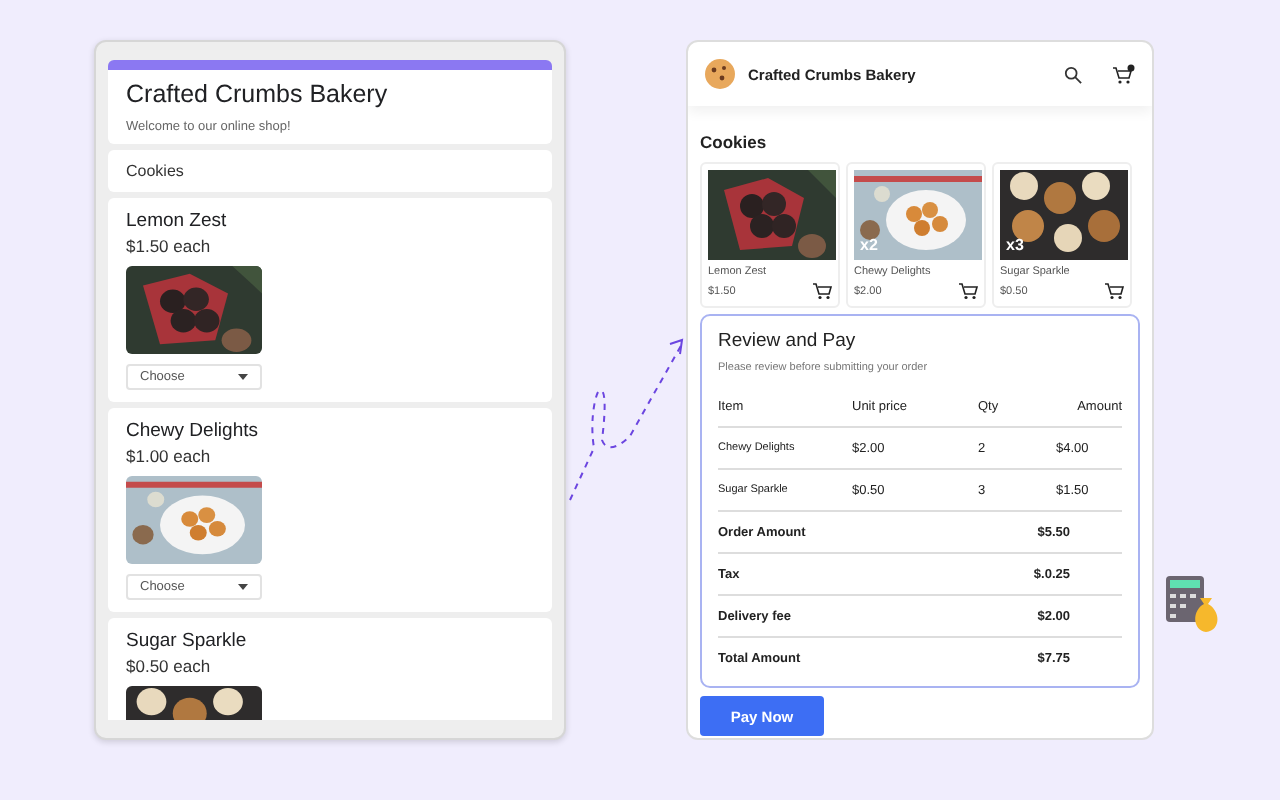 This screenshot has width=1280, height=800. What do you see at coordinates (1015, 245) in the screenshot?
I see `quantity-label: x3` at bounding box center [1015, 245].